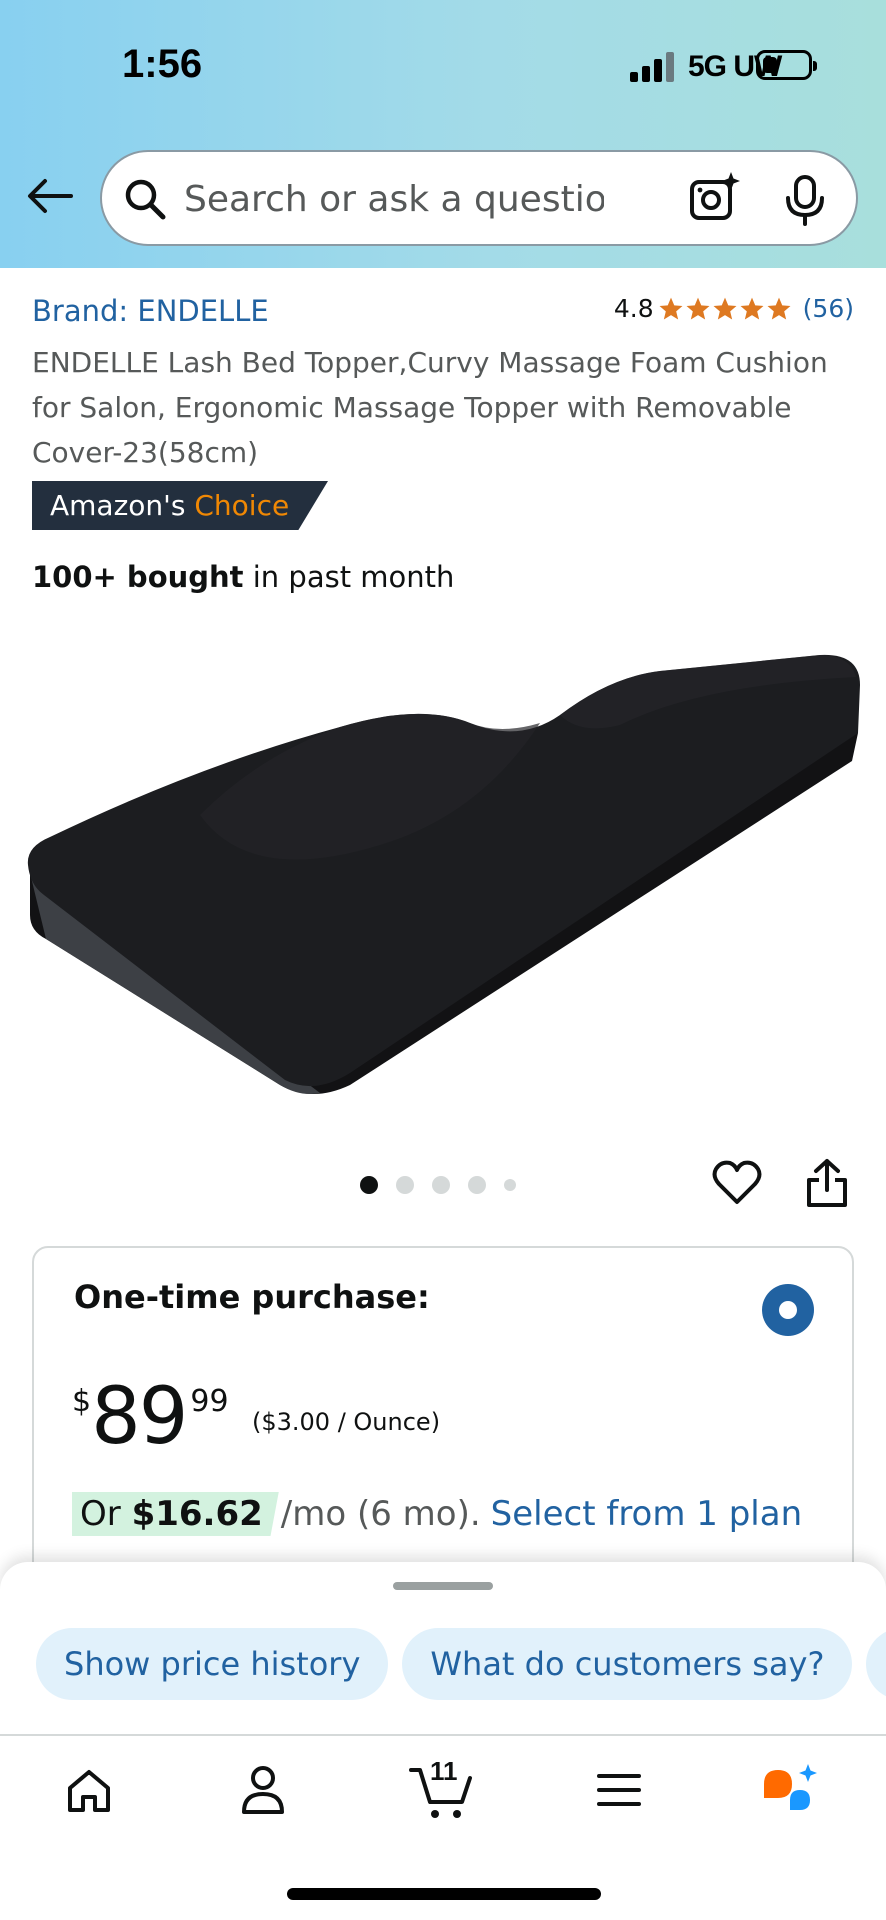 This screenshot has width=886, height=1920. Describe the element at coordinates (82, 1401) in the screenshot. I see `price-currency: $` at that location.